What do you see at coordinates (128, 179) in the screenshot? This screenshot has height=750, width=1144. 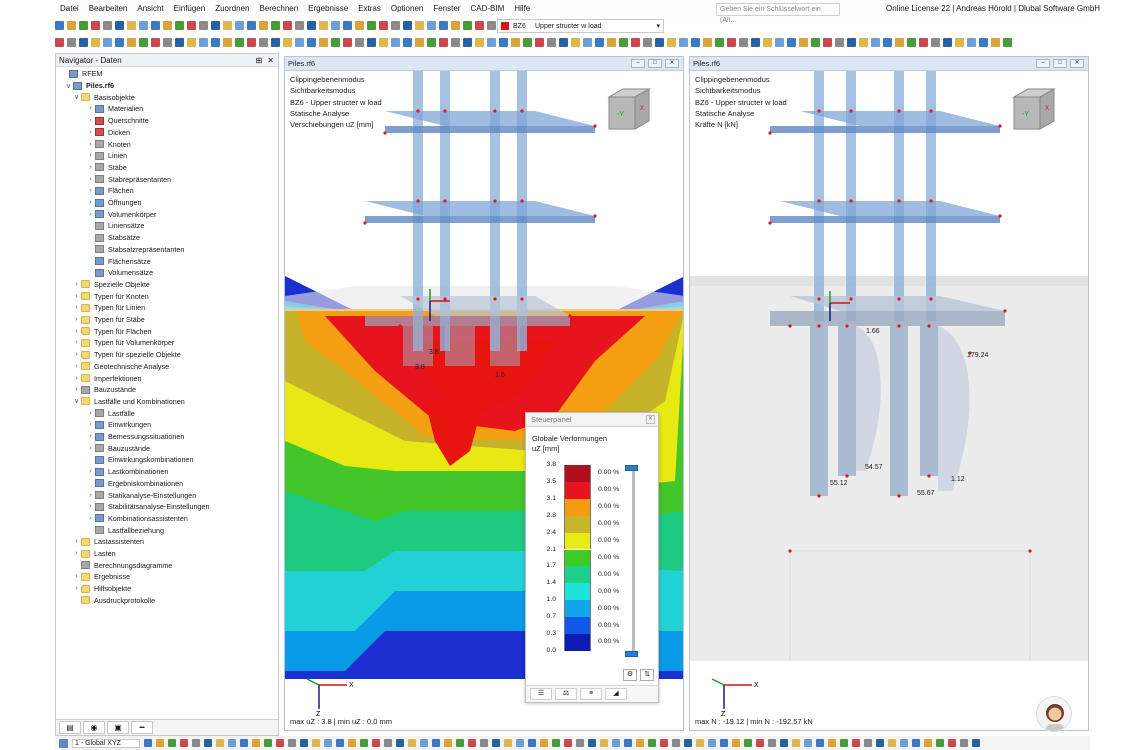 I see `tree-item: › Stabrepräsentanten` at bounding box center [128, 179].